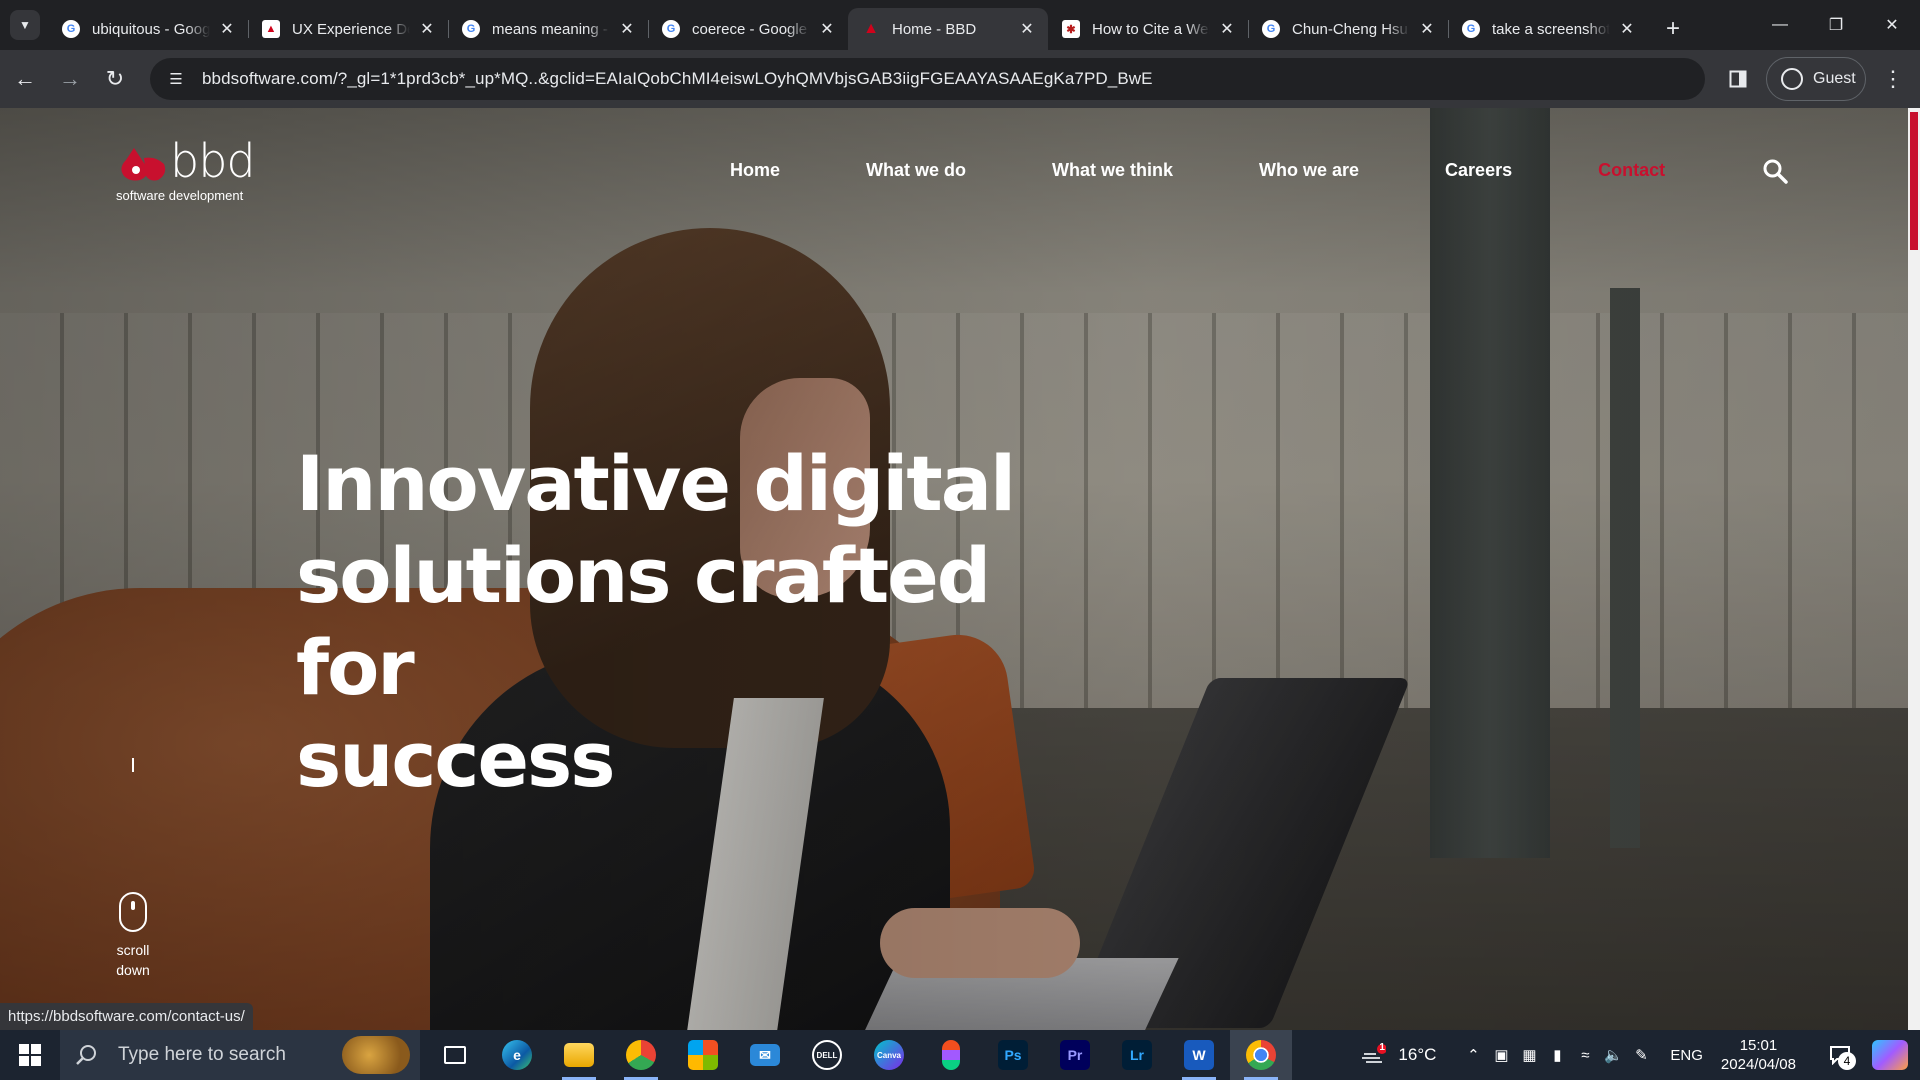 The height and width of the screenshot is (1080, 1920). What do you see at coordinates (1914, 181) in the screenshot?
I see `scrollbar-thumb` at bounding box center [1914, 181].